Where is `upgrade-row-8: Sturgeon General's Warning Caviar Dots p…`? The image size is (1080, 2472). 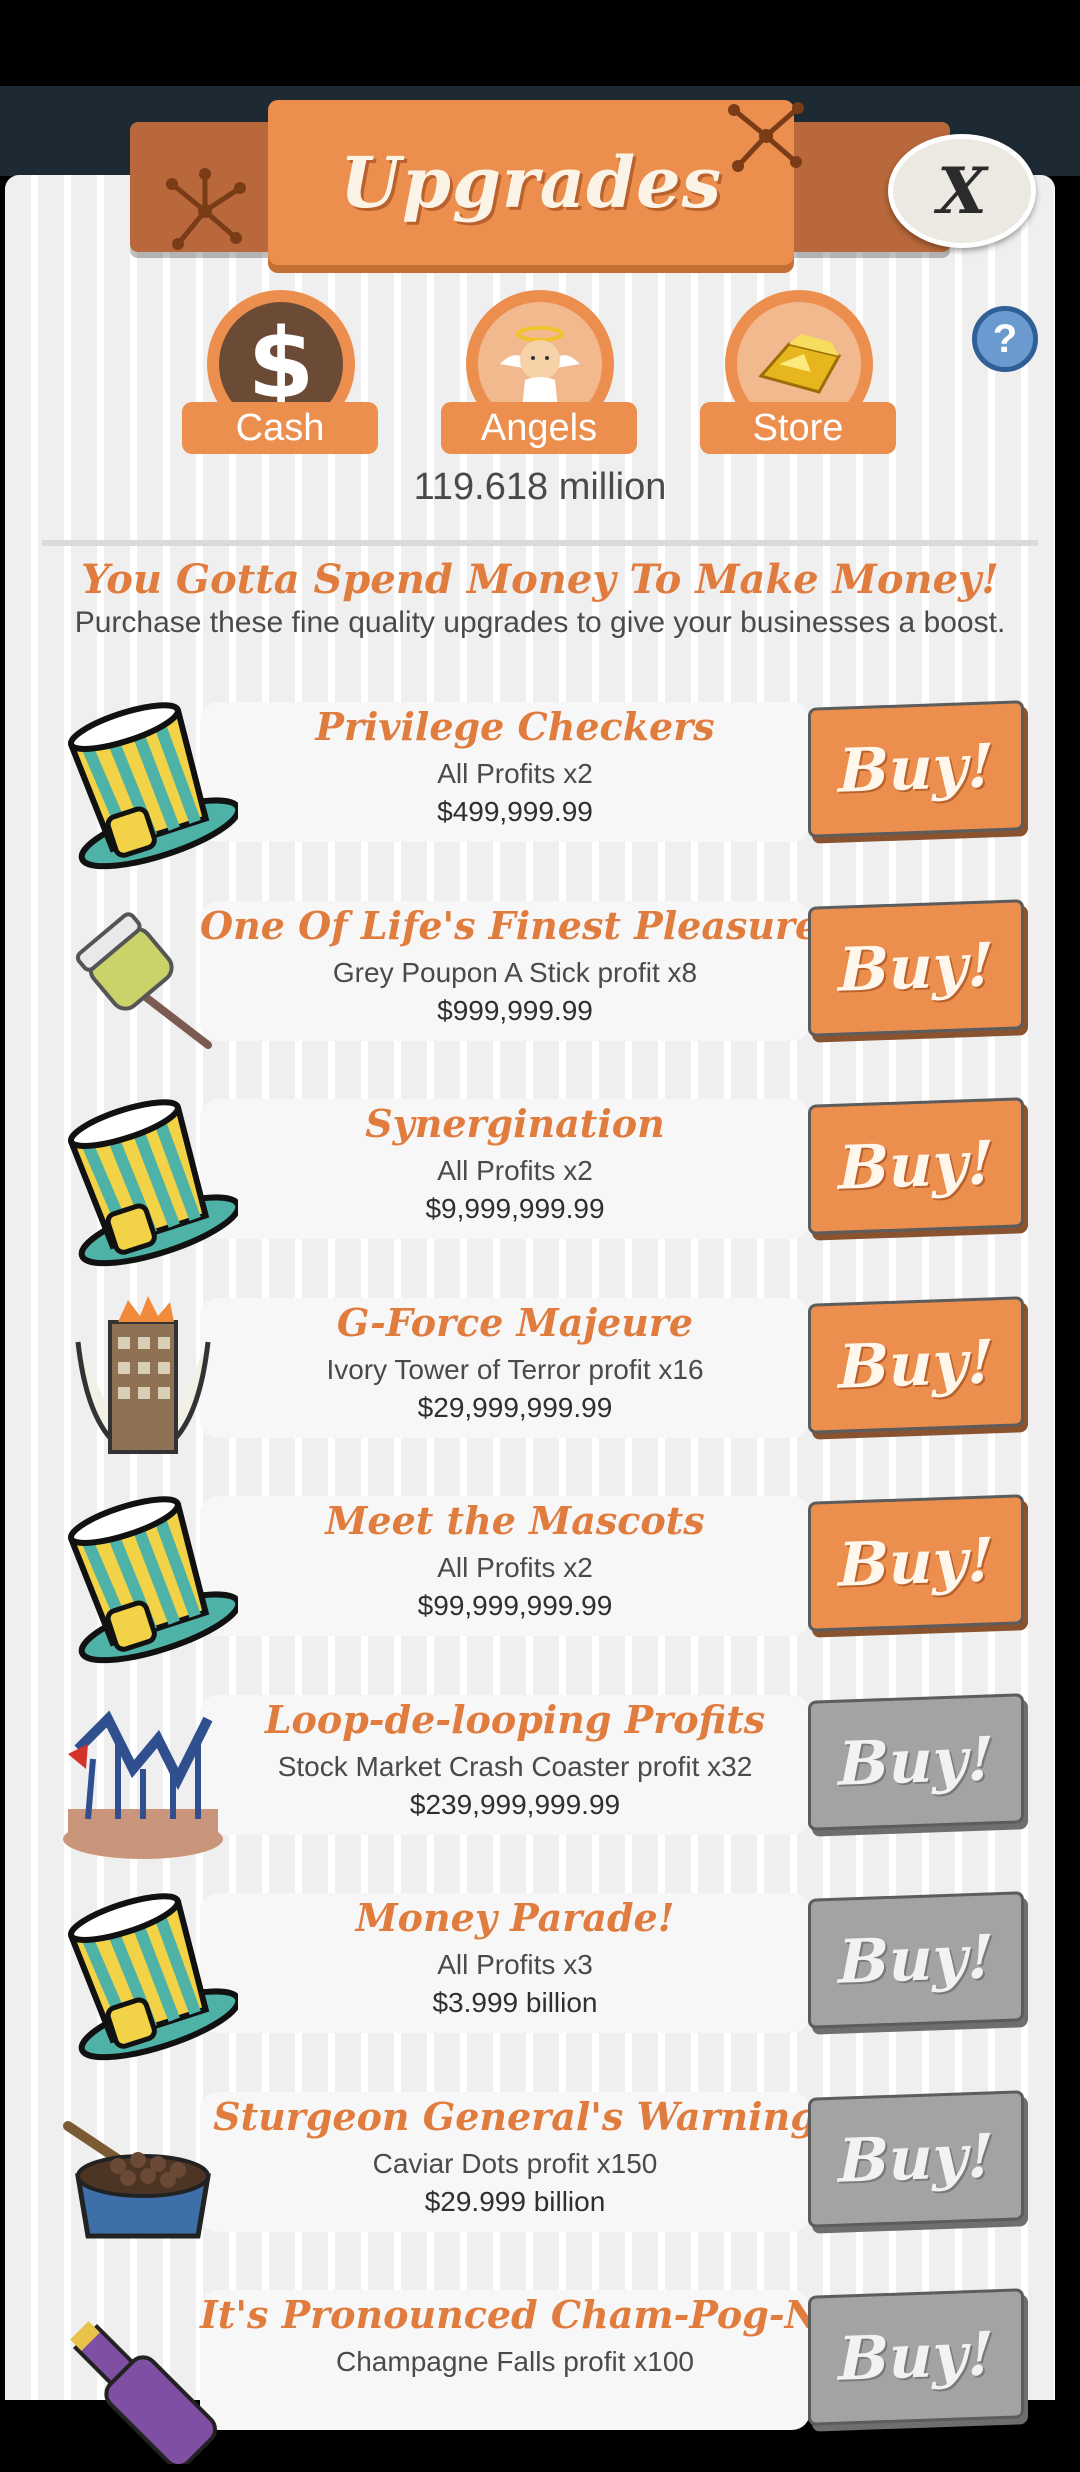 upgrade-row-8: Sturgeon General's Warning Caviar Dots p… is located at coordinates (540, 2175).